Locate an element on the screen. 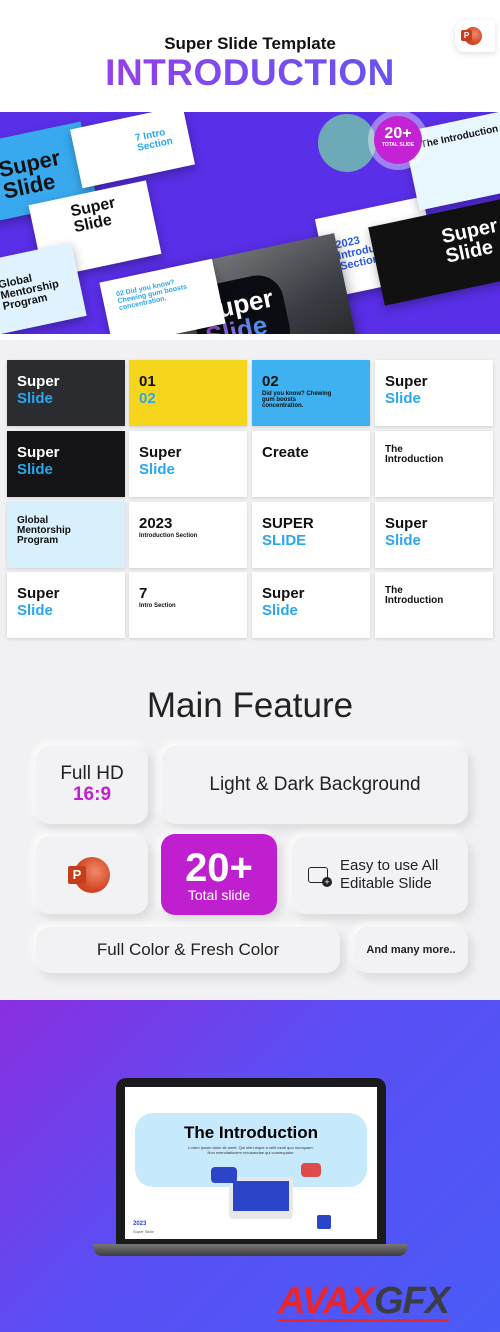  feature-color: Full Color & Fresh Color is located at coordinates (188, 950).